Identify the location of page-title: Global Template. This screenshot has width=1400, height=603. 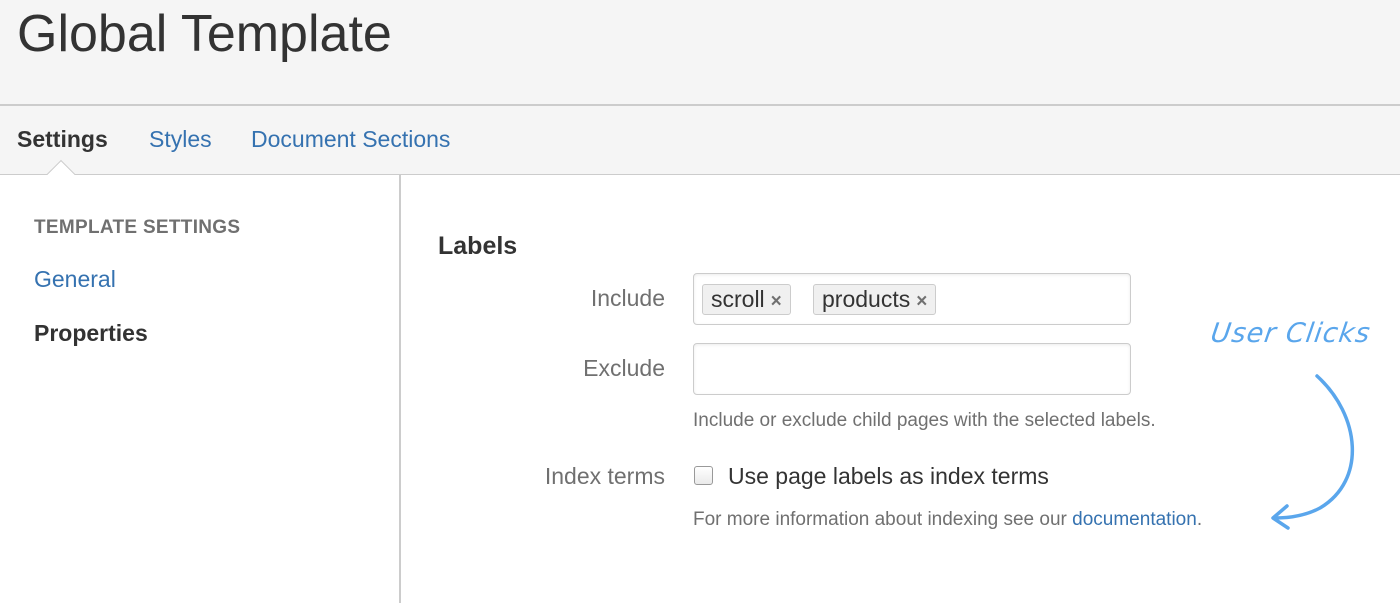
(204, 34).